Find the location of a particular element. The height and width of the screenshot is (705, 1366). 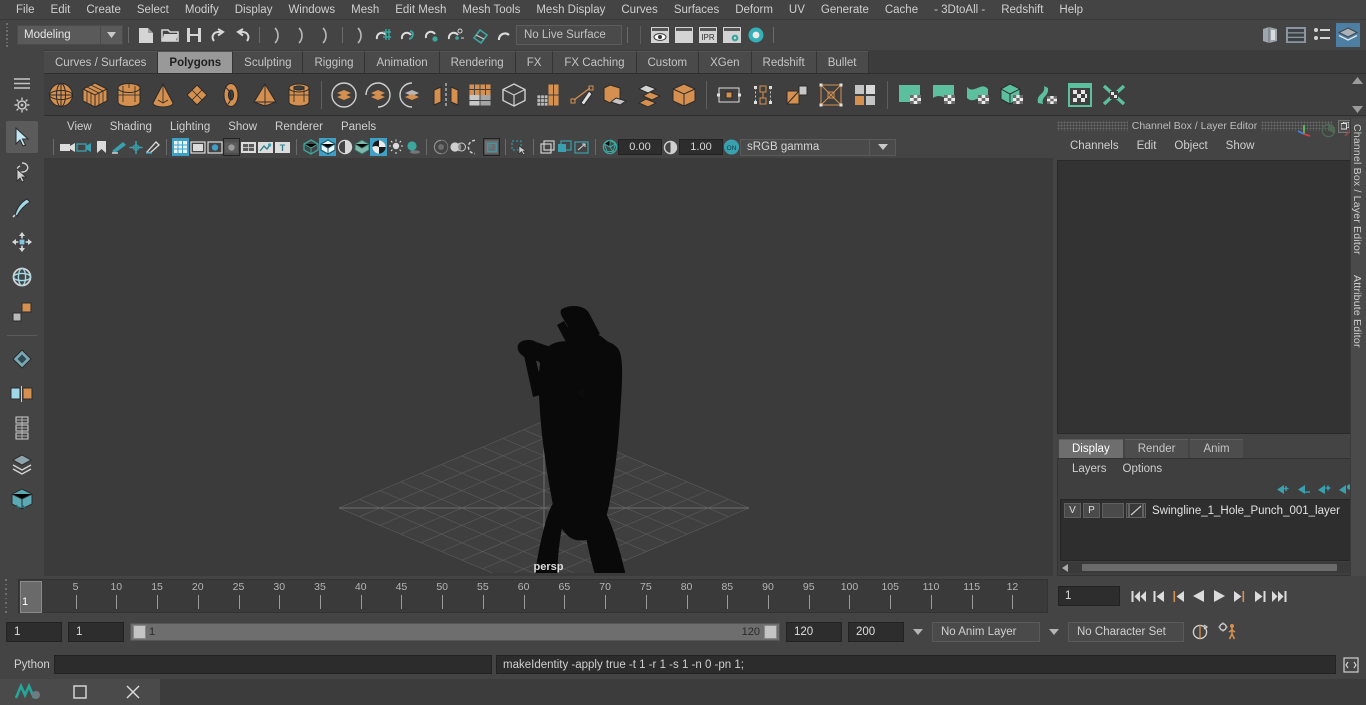

resolution-gate-icon is located at coordinates (214, 147).